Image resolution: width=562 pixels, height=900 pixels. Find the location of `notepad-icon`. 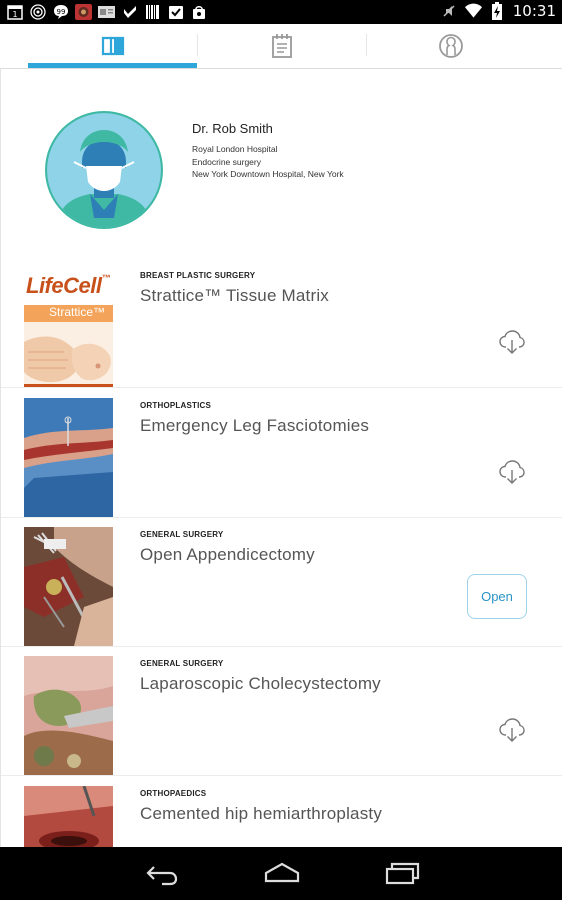

notepad-icon is located at coordinates (281, 46).